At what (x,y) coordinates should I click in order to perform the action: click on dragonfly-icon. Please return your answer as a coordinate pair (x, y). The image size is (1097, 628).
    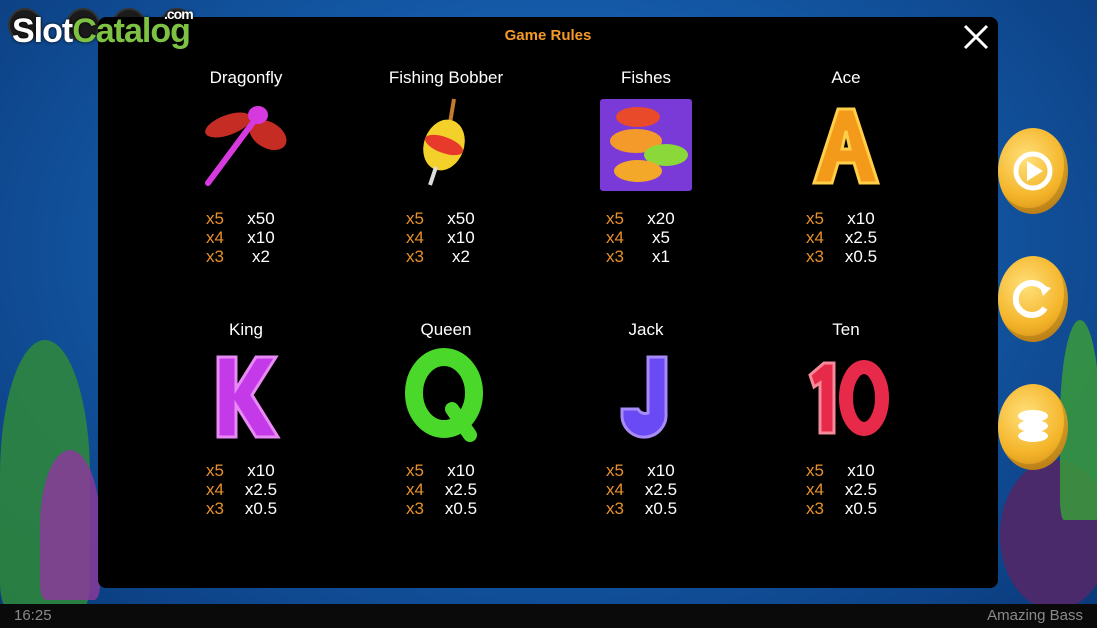
    Looking at the image, I should click on (246, 146).